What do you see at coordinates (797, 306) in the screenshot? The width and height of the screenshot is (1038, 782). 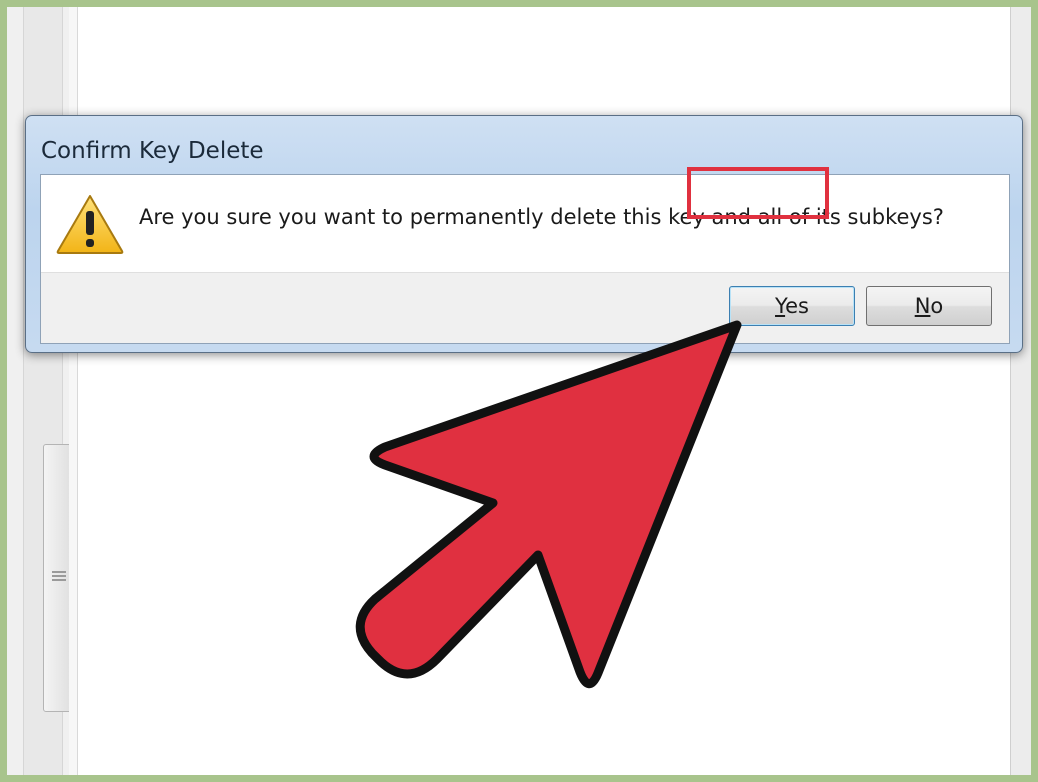 I see `yes-label: es` at bounding box center [797, 306].